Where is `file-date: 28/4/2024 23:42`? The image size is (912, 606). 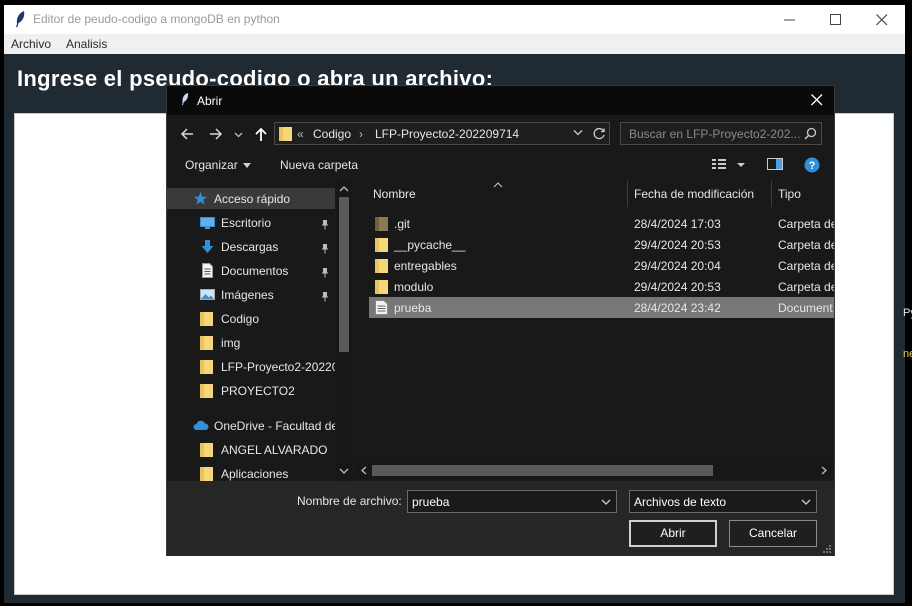 file-date: 28/4/2024 23:42 is located at coordinates (677, 308).